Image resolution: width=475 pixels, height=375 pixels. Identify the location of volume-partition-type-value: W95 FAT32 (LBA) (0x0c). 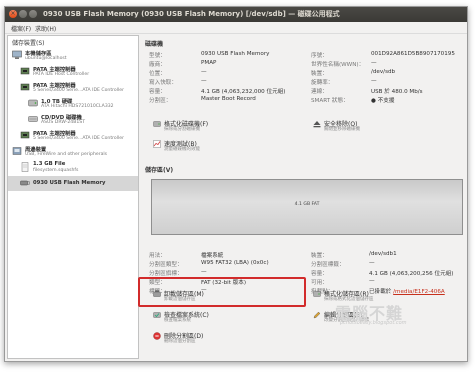
(235, 263).